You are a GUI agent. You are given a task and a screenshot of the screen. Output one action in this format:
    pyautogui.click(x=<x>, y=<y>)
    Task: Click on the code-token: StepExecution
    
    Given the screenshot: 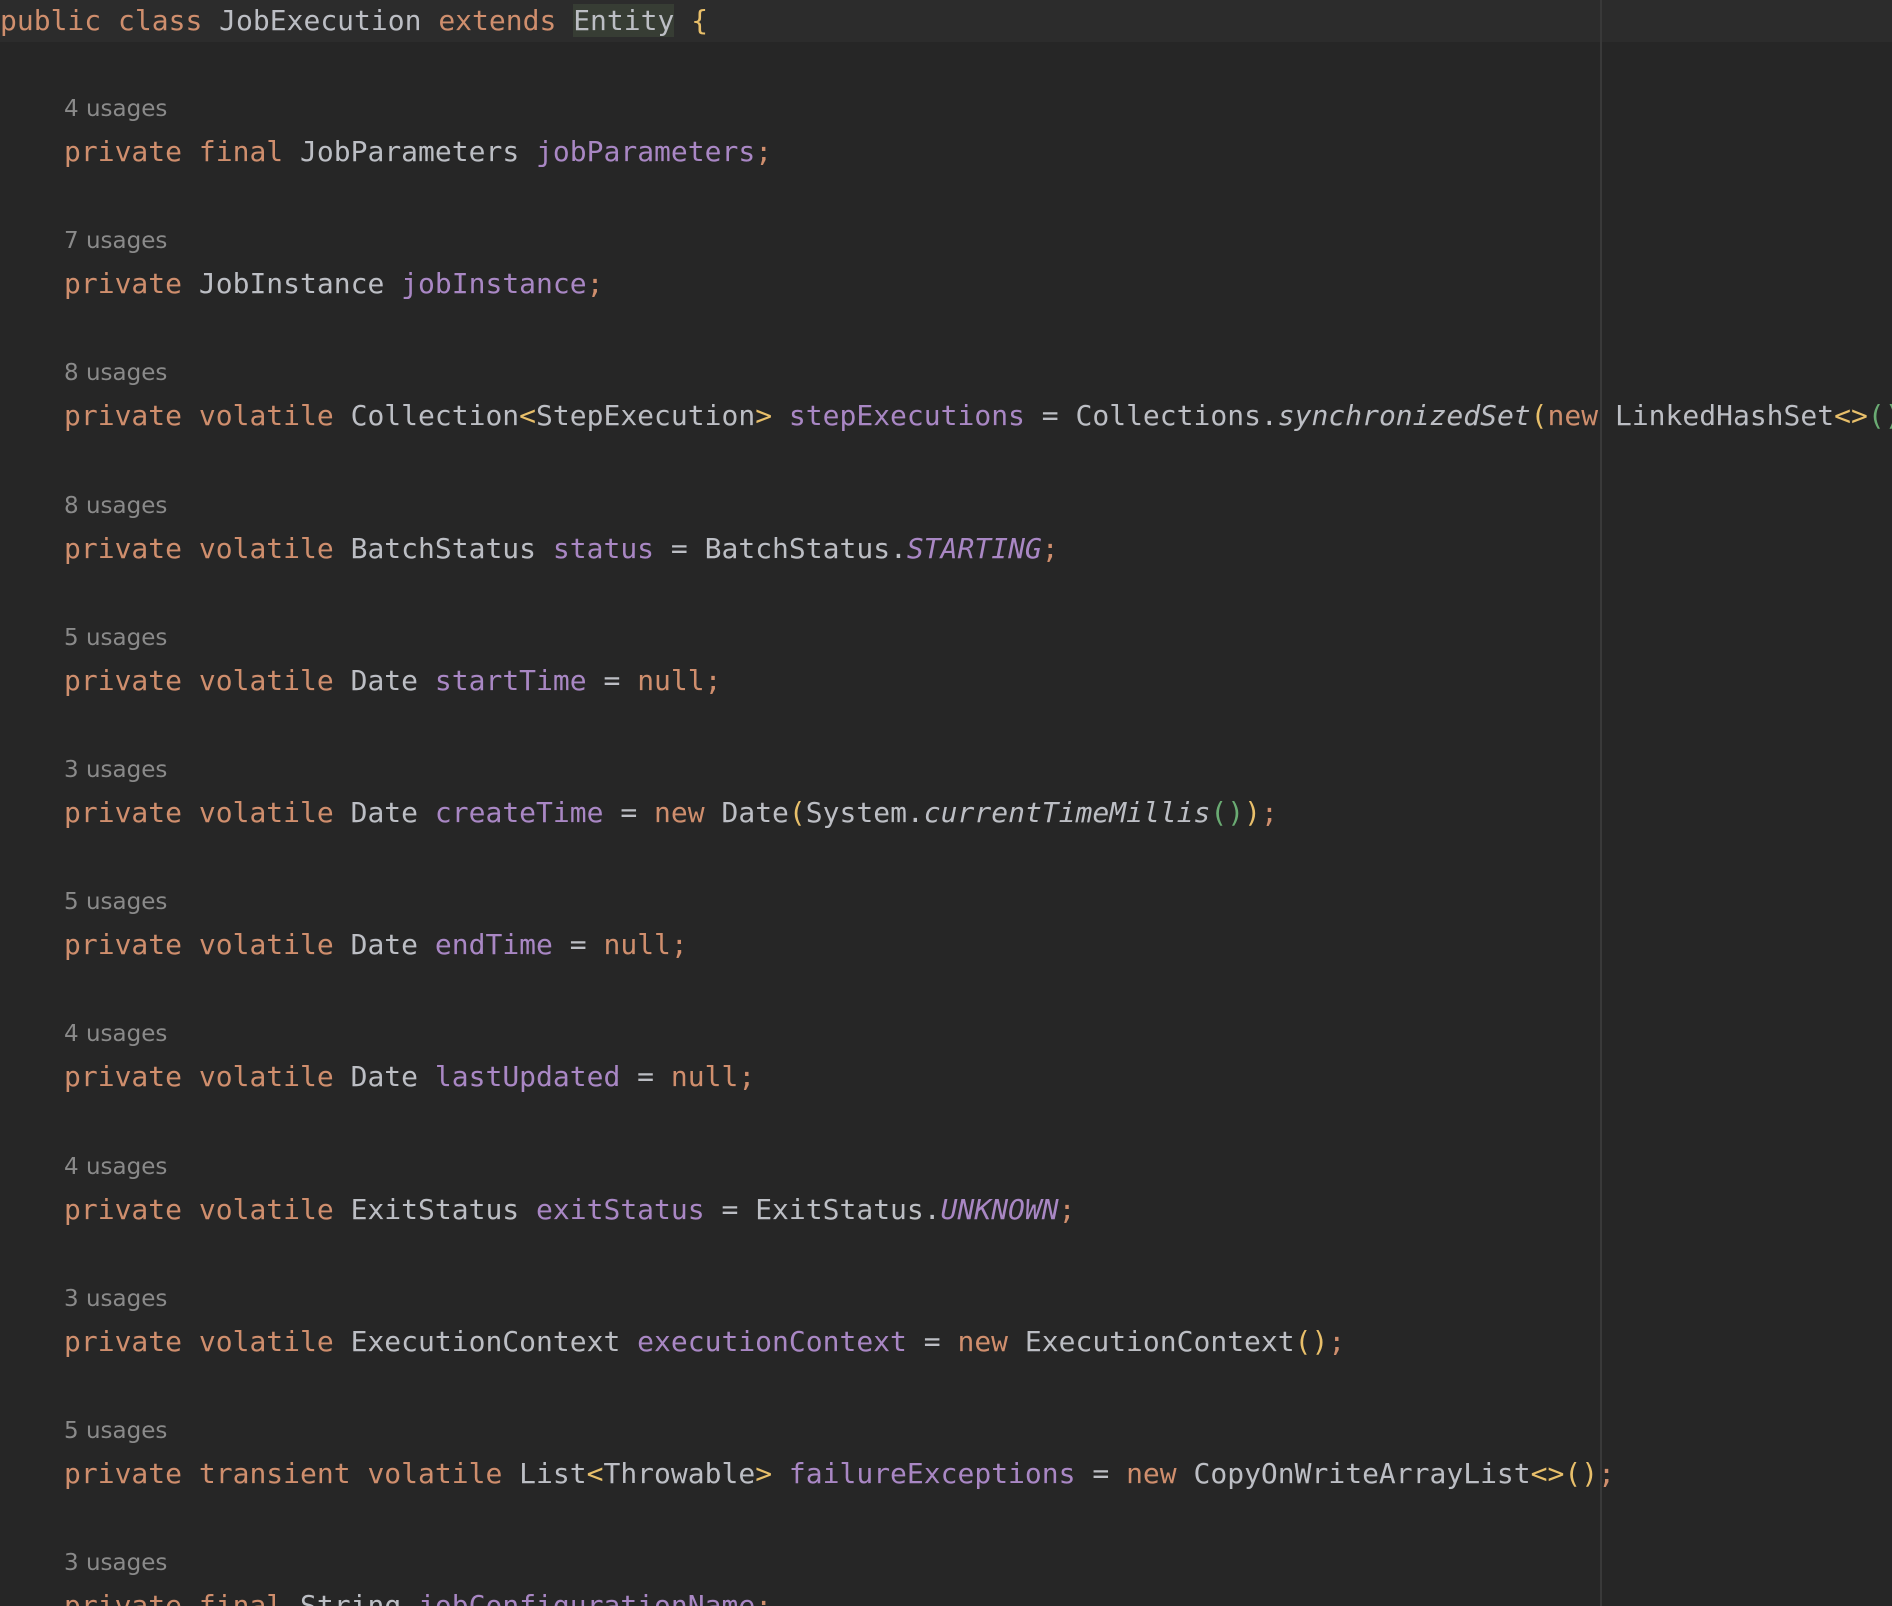 What is the action you would take?
    pyautogui.click(x=646, y=415)
    